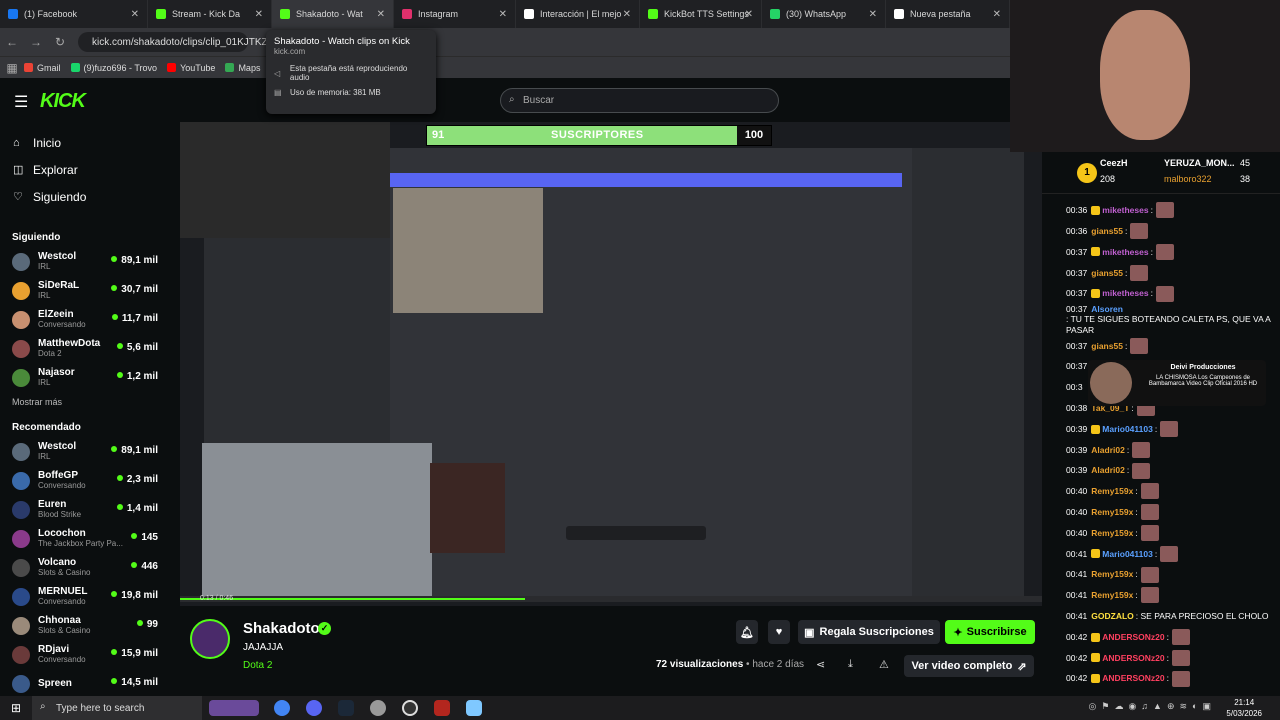  What do you see at coordinates (578, 14) in the screenshot?
I see `tab-interaccion: Interacción | El mejo ✕` at bounding box center [578, 14].